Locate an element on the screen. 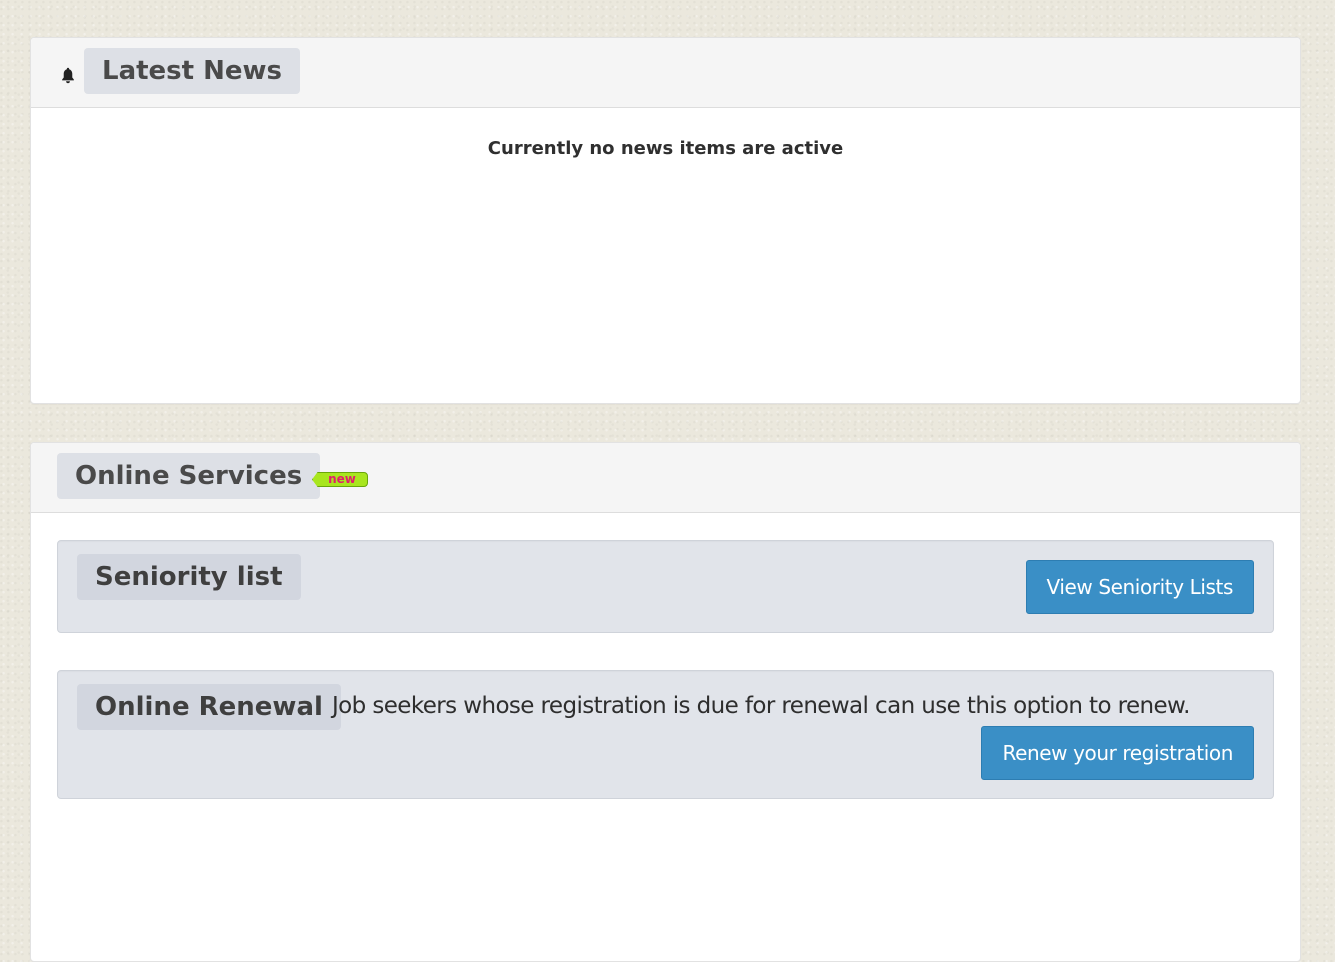  online-renewal-title: Online Renewal is located at coordinates (209, 707).